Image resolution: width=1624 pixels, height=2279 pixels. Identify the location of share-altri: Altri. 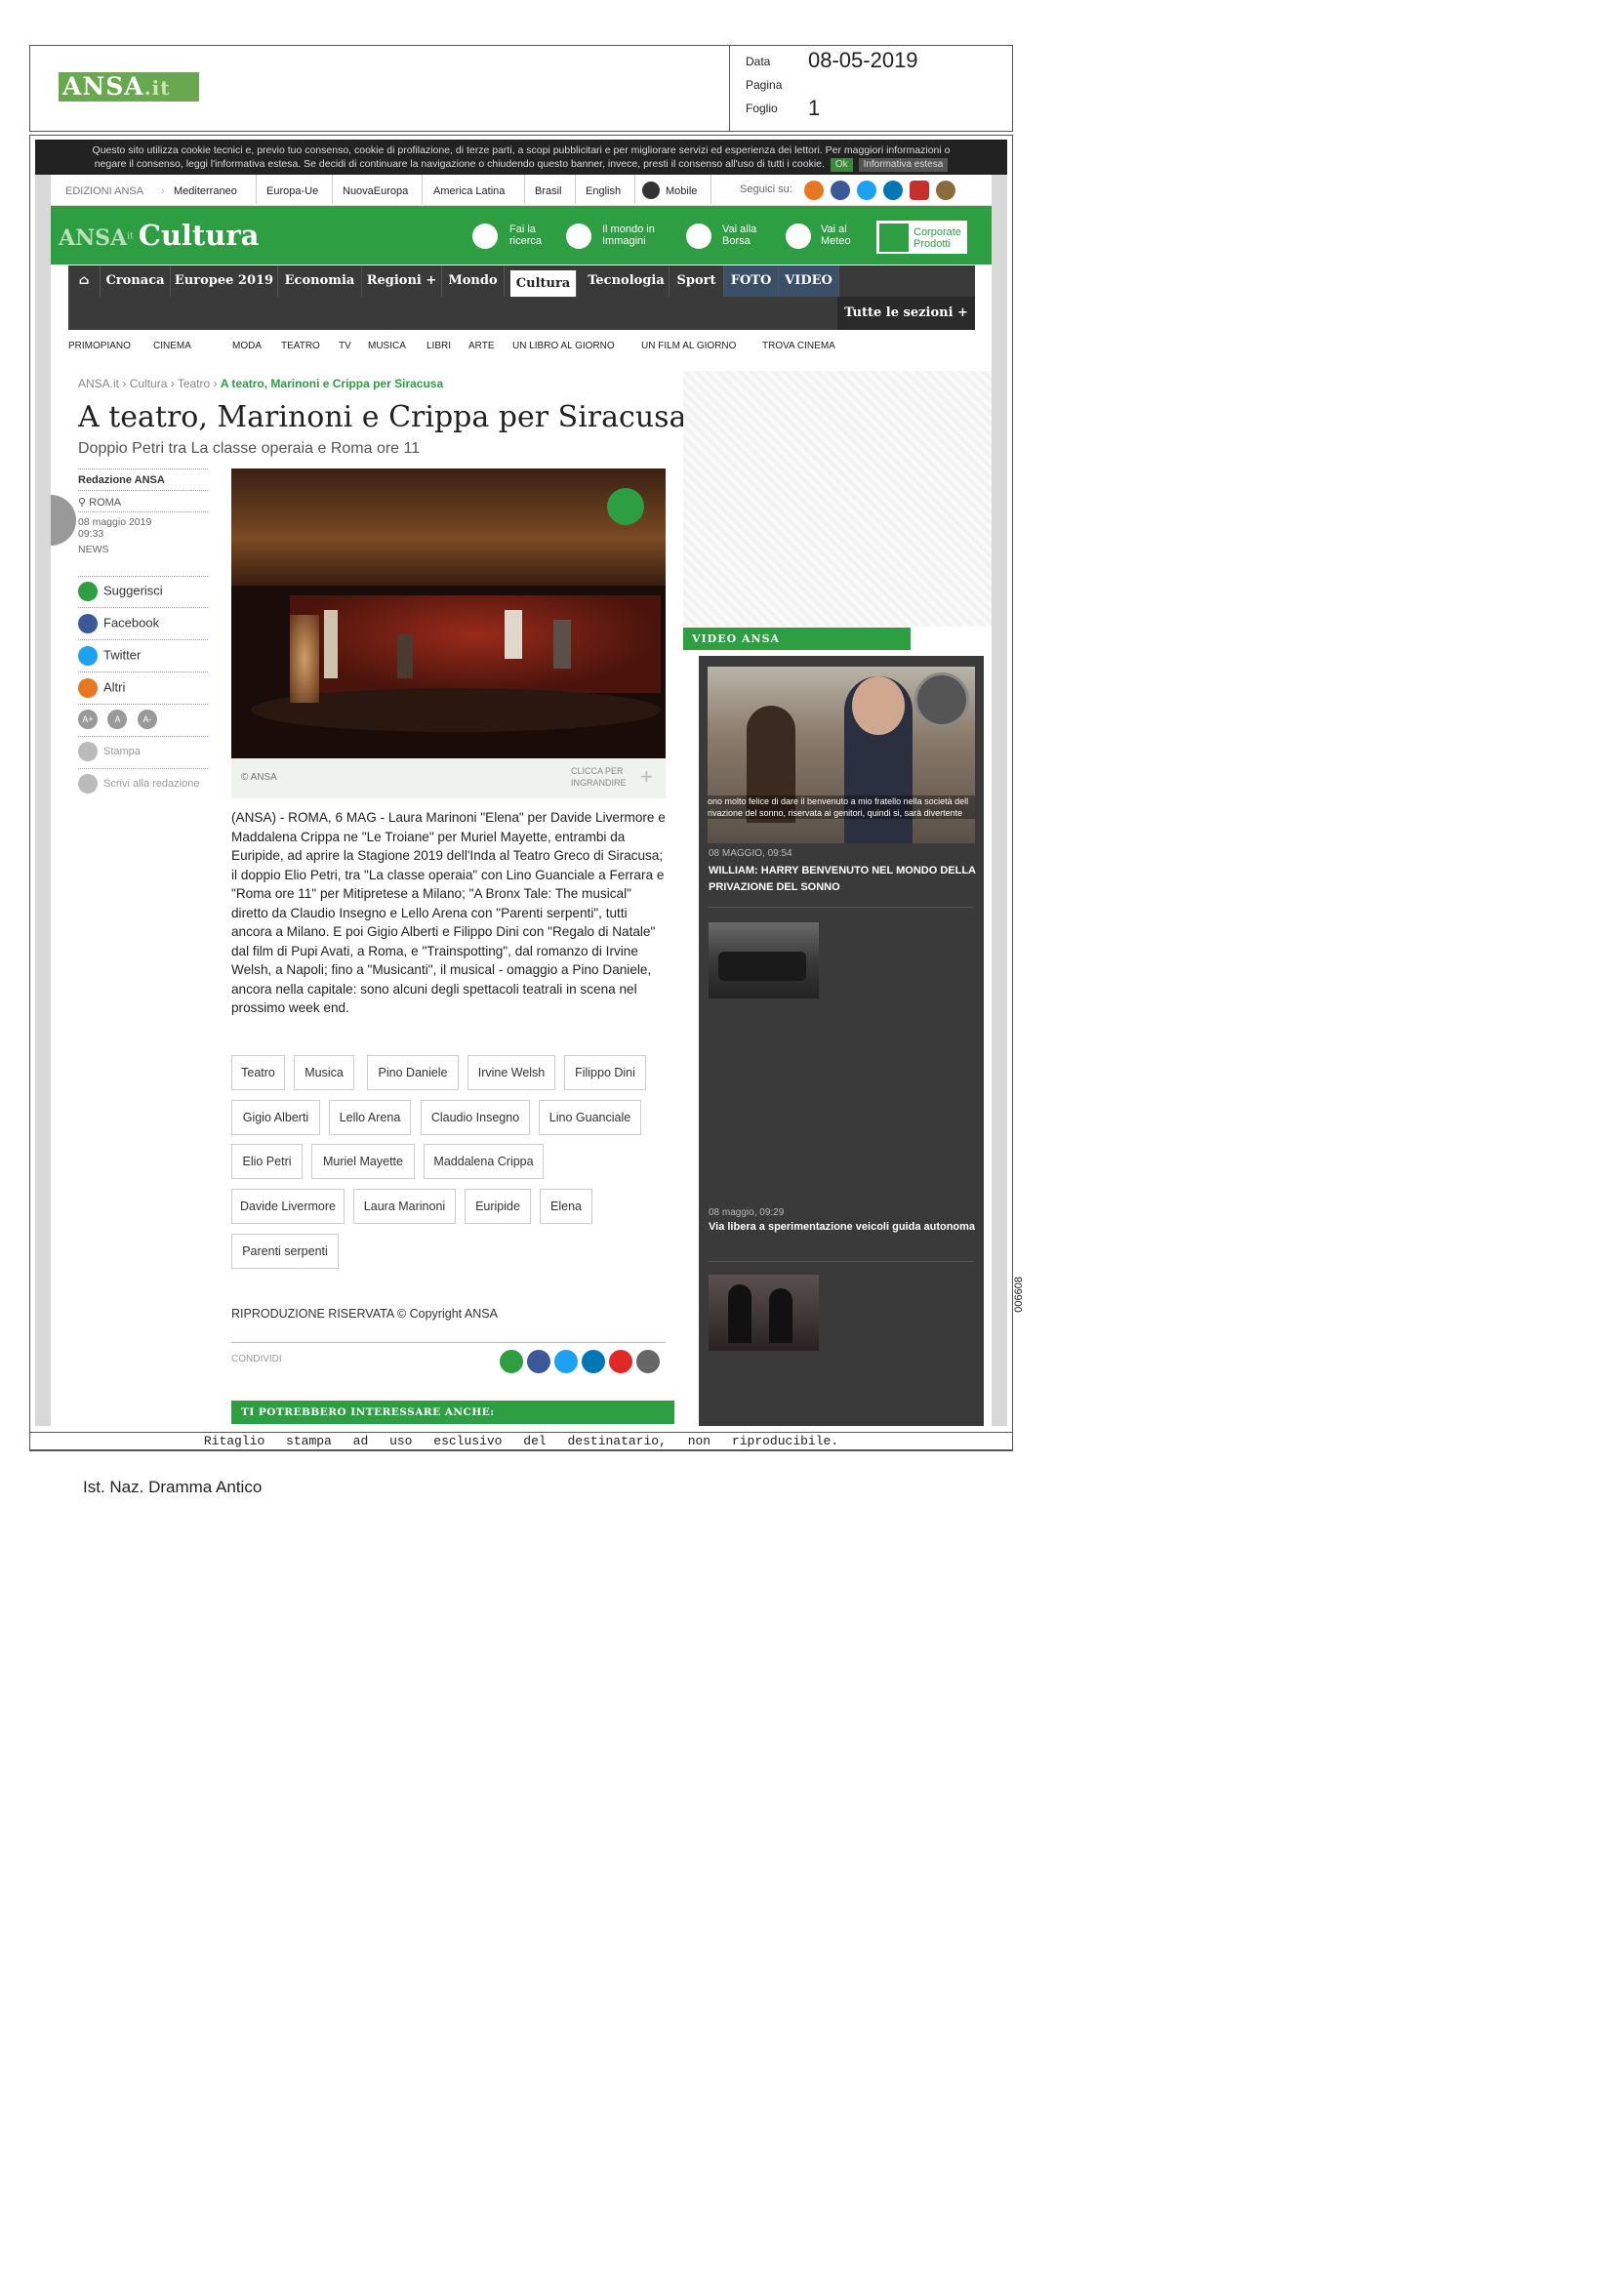
(102, 688).